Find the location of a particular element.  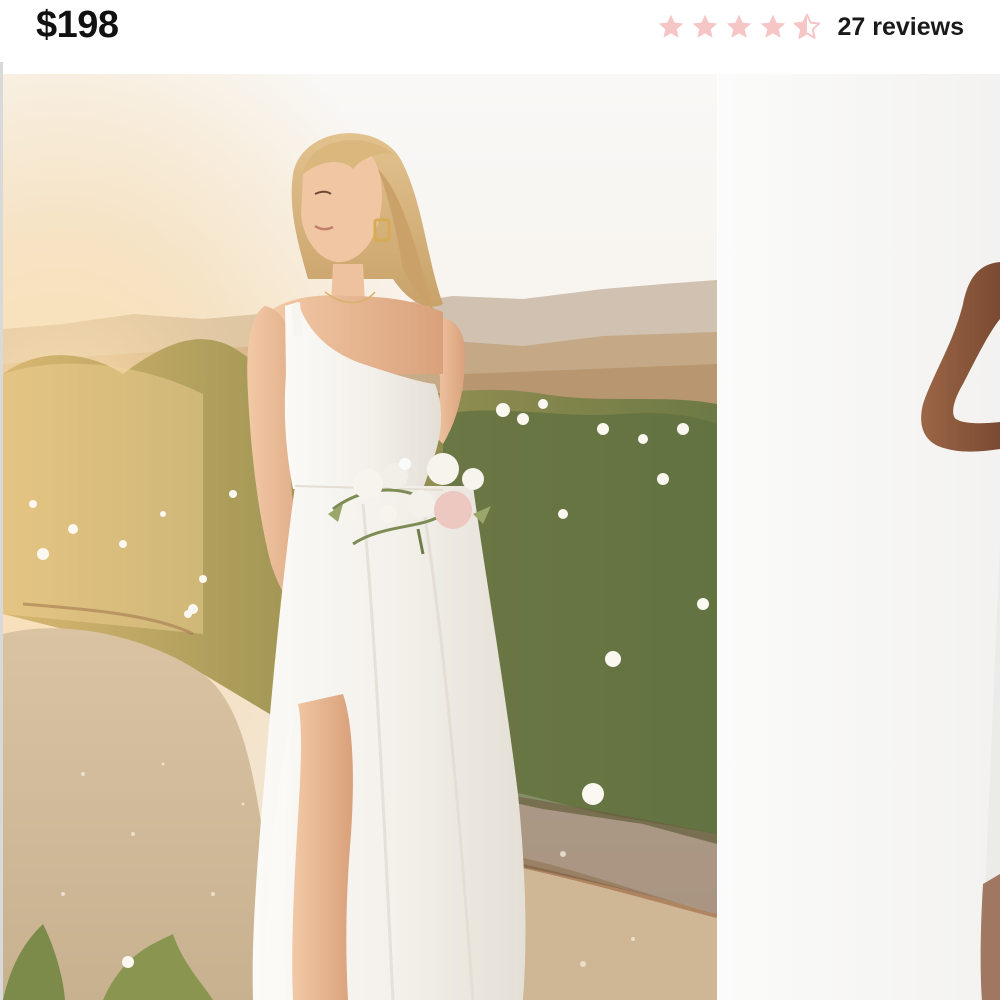

rating-summary: 27 reviews is located at coordinates (810, 27).